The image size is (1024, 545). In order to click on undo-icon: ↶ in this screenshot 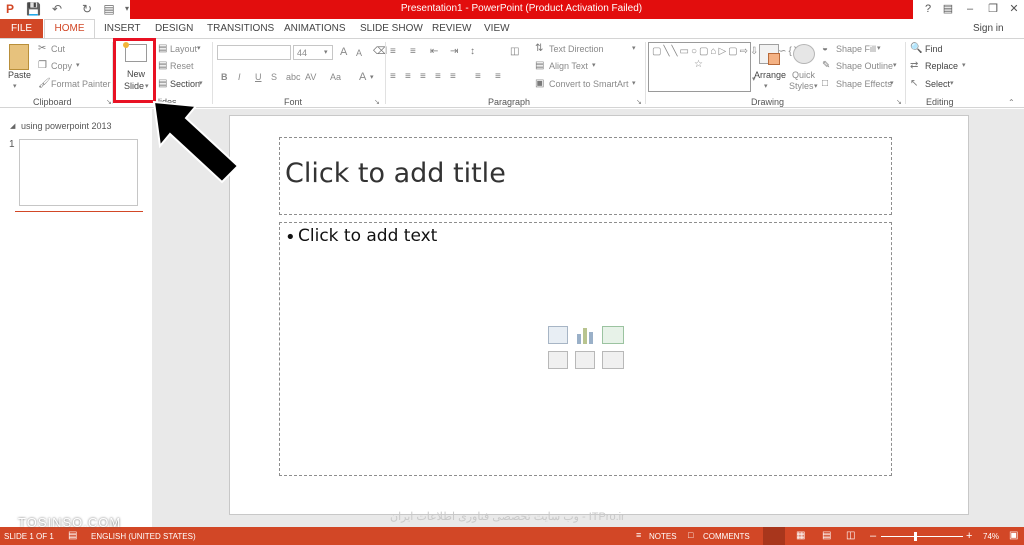, I will do `click(57, 9)`.